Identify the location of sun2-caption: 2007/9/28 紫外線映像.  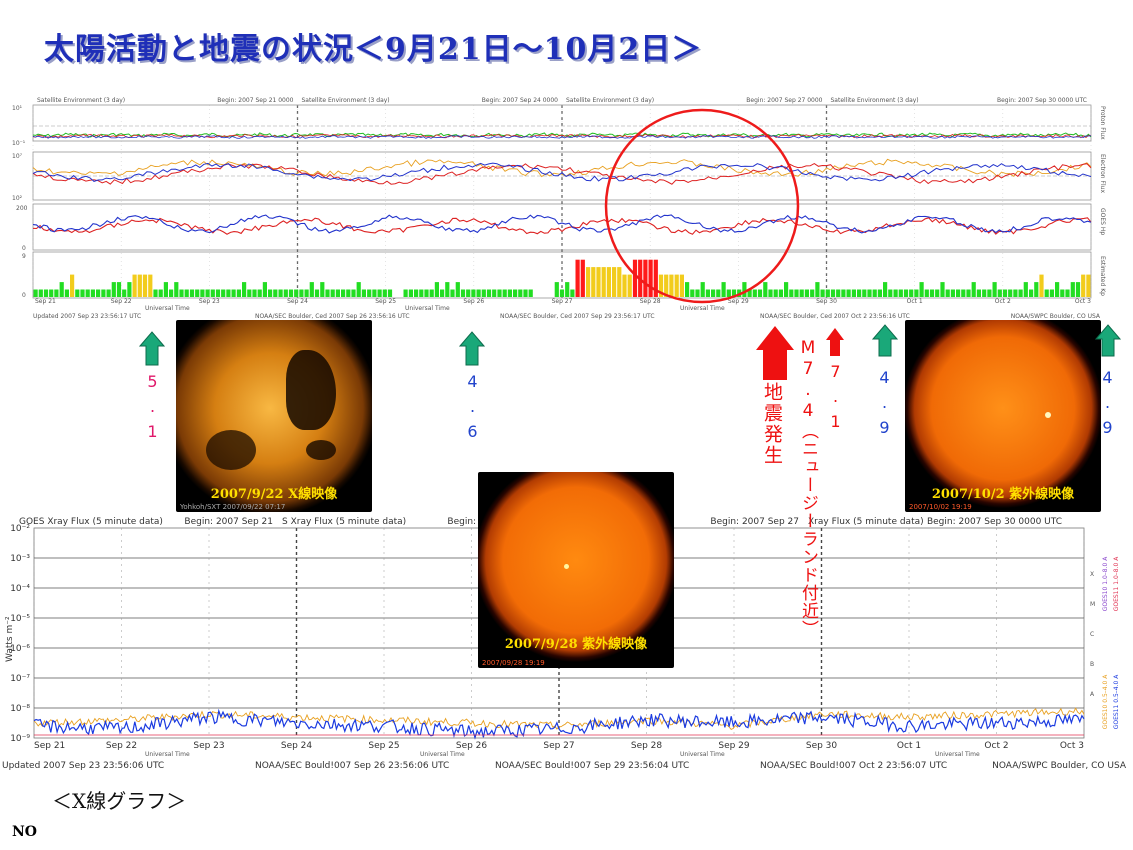
(576, 644).